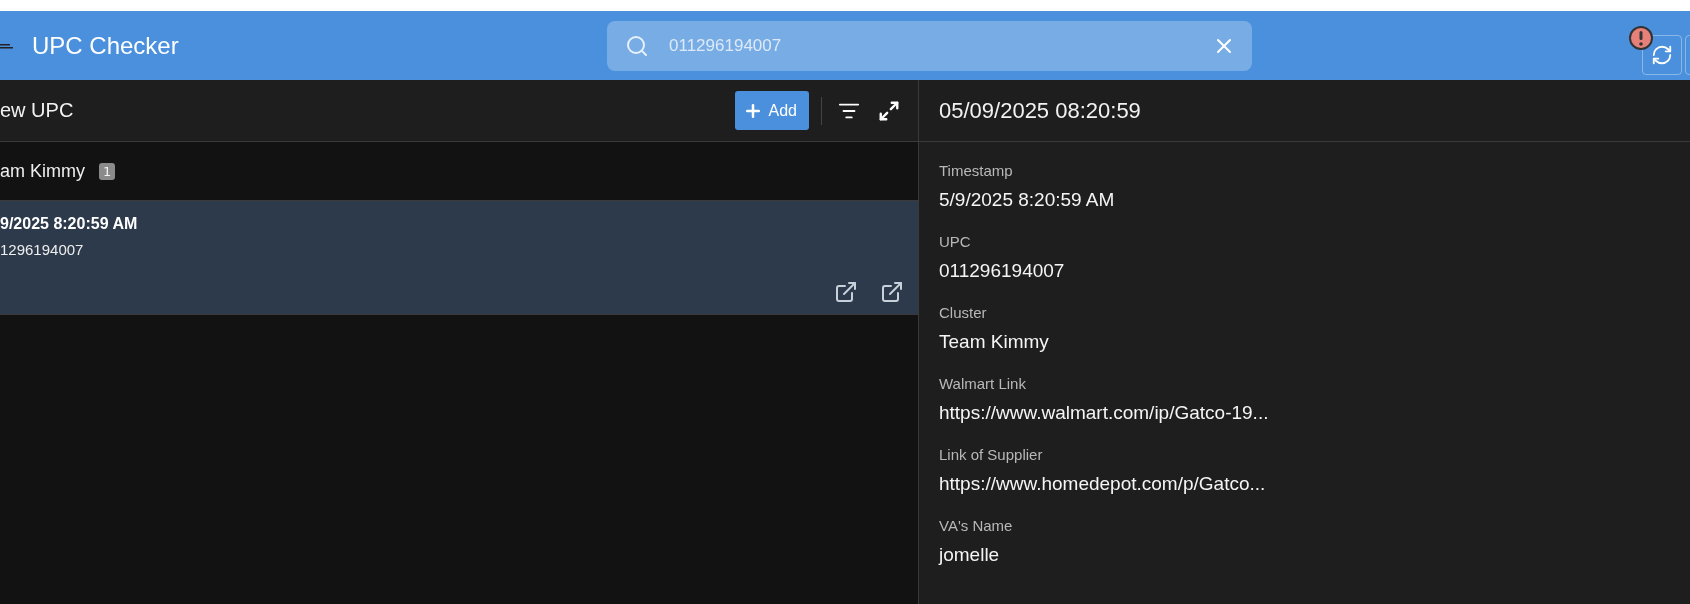  What do you see at coordinates (459, 258) in the screenshot?
I see `list-row: 9/2025 8:20:59 AM 1296194007` at bounding box center [459, 258].